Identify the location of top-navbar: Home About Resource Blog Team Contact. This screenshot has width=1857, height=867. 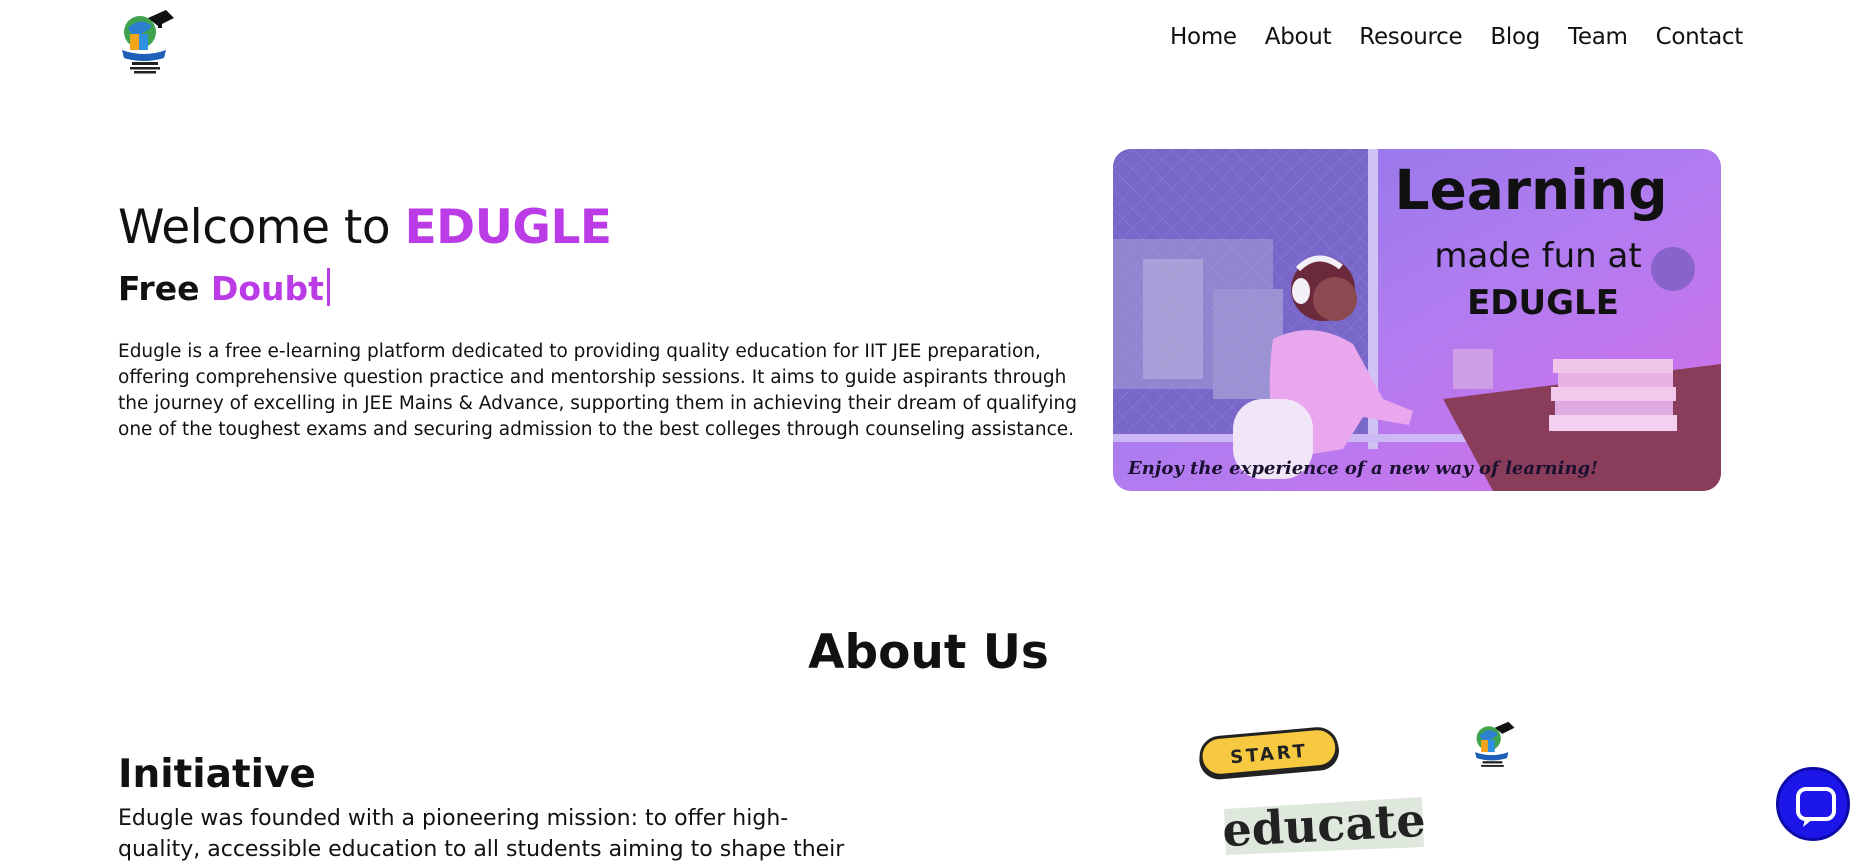
(928, 40).